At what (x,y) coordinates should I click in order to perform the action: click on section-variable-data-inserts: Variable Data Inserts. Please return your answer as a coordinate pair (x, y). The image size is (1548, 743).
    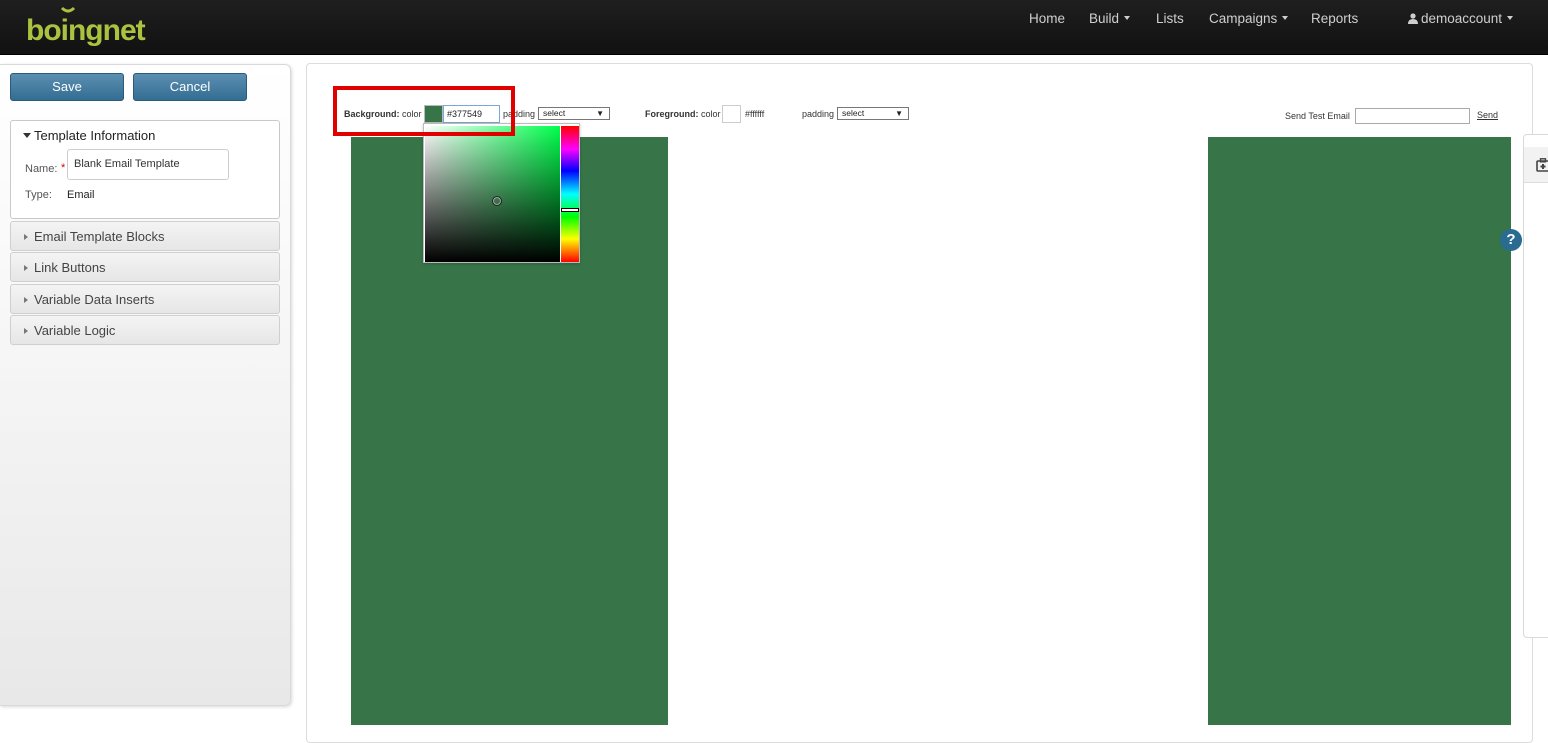
    Looking at the image, I should click on (145, 299).